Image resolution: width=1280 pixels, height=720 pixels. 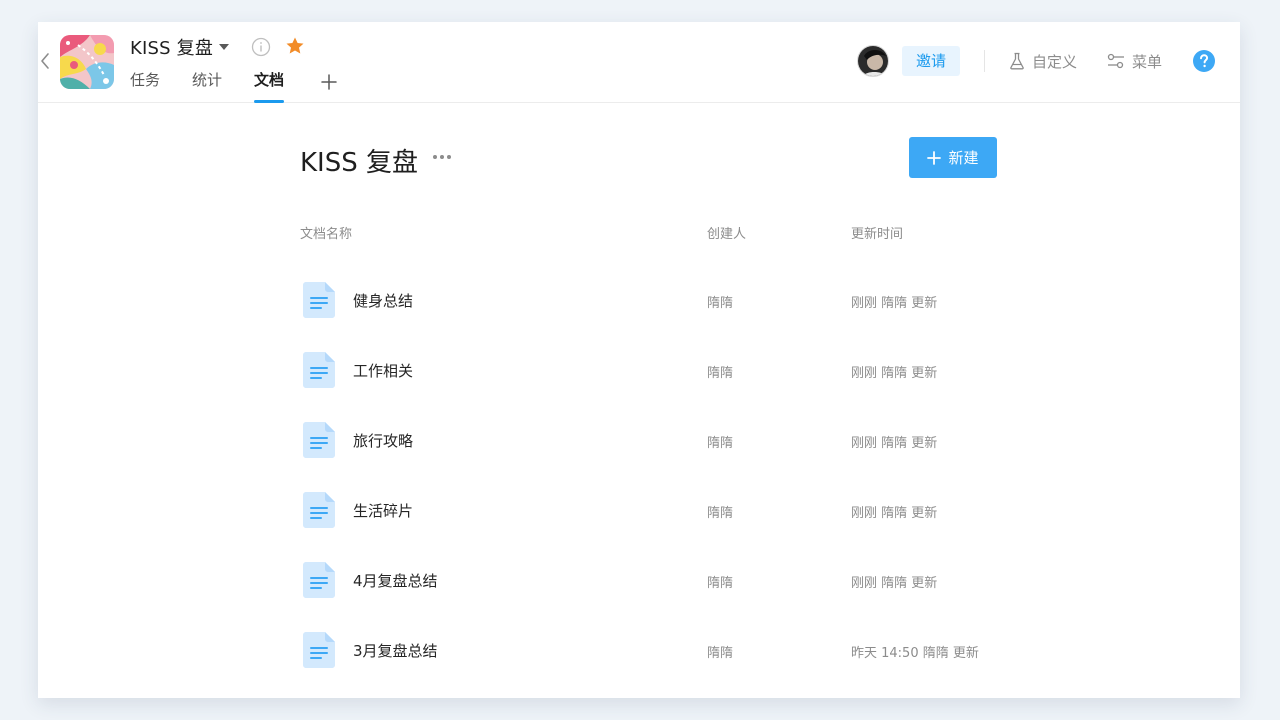 I want to click on header-actions: 邀请 自定义 菜单, so click(x=1036, y=61).